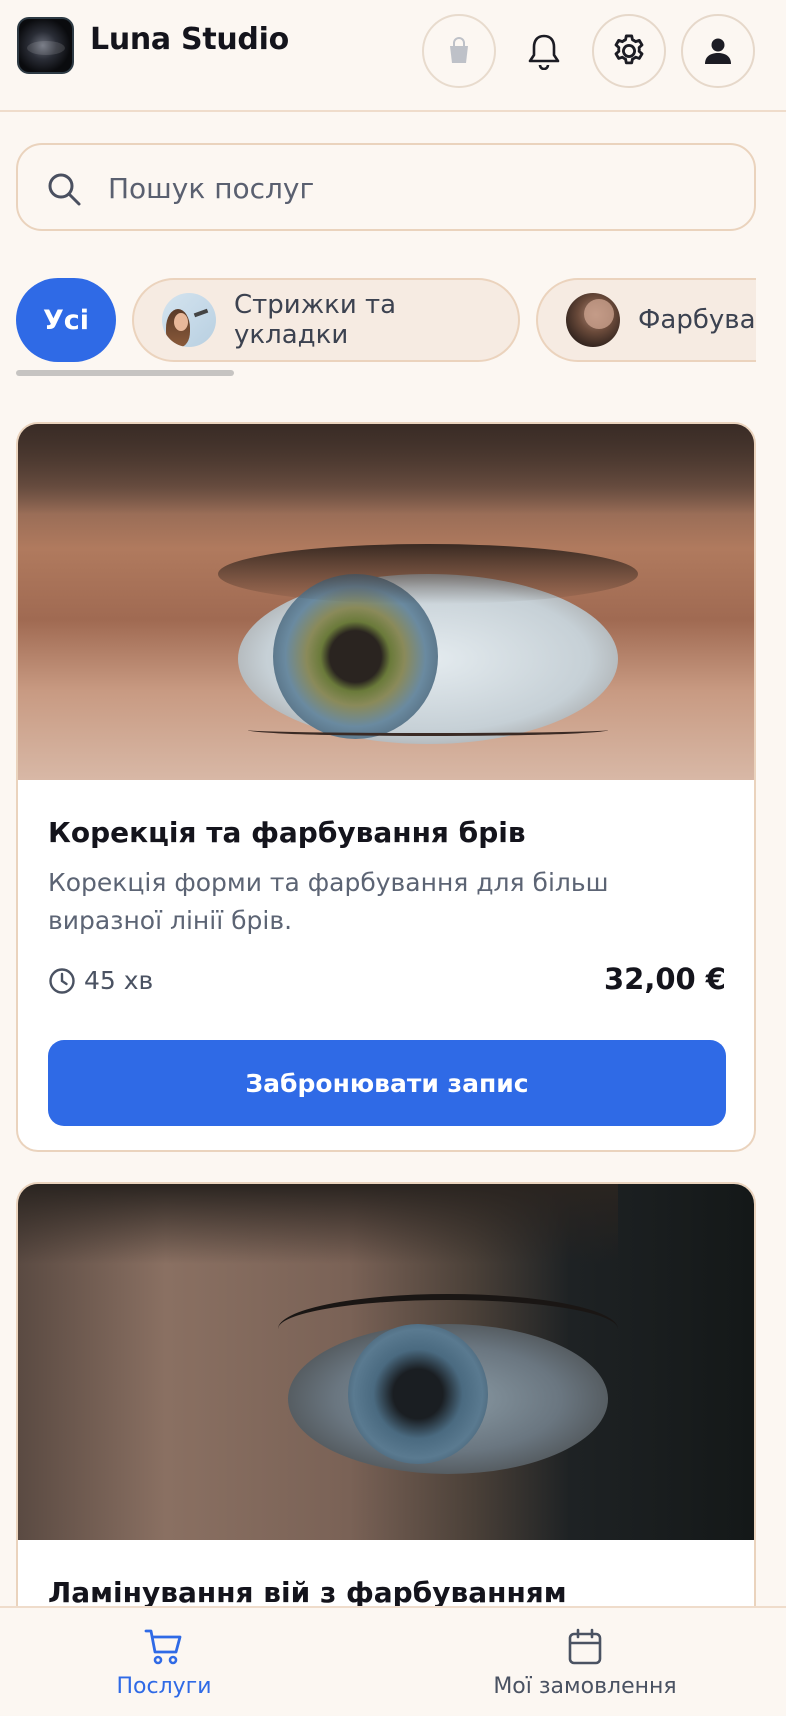 This screenshot has width=786, height=1716. I want to click on service-duration: 45 хв, so click(100, 980).